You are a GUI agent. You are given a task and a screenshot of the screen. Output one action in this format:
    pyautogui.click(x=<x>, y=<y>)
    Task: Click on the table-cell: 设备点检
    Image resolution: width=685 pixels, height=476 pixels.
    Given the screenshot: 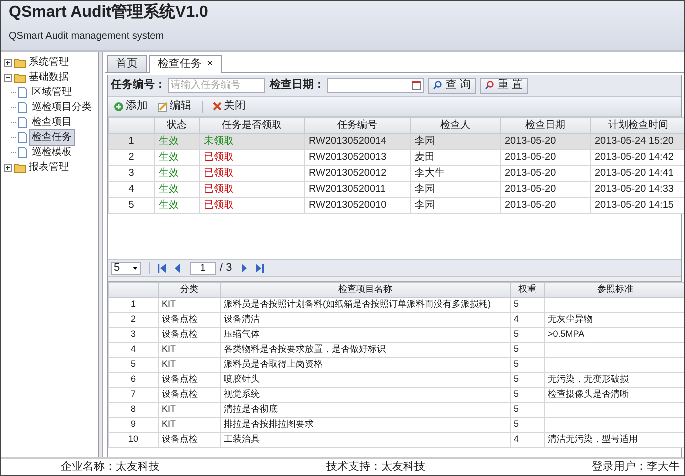 What is the action you would take?
    pyautogui.click(x=189, y=440)
    